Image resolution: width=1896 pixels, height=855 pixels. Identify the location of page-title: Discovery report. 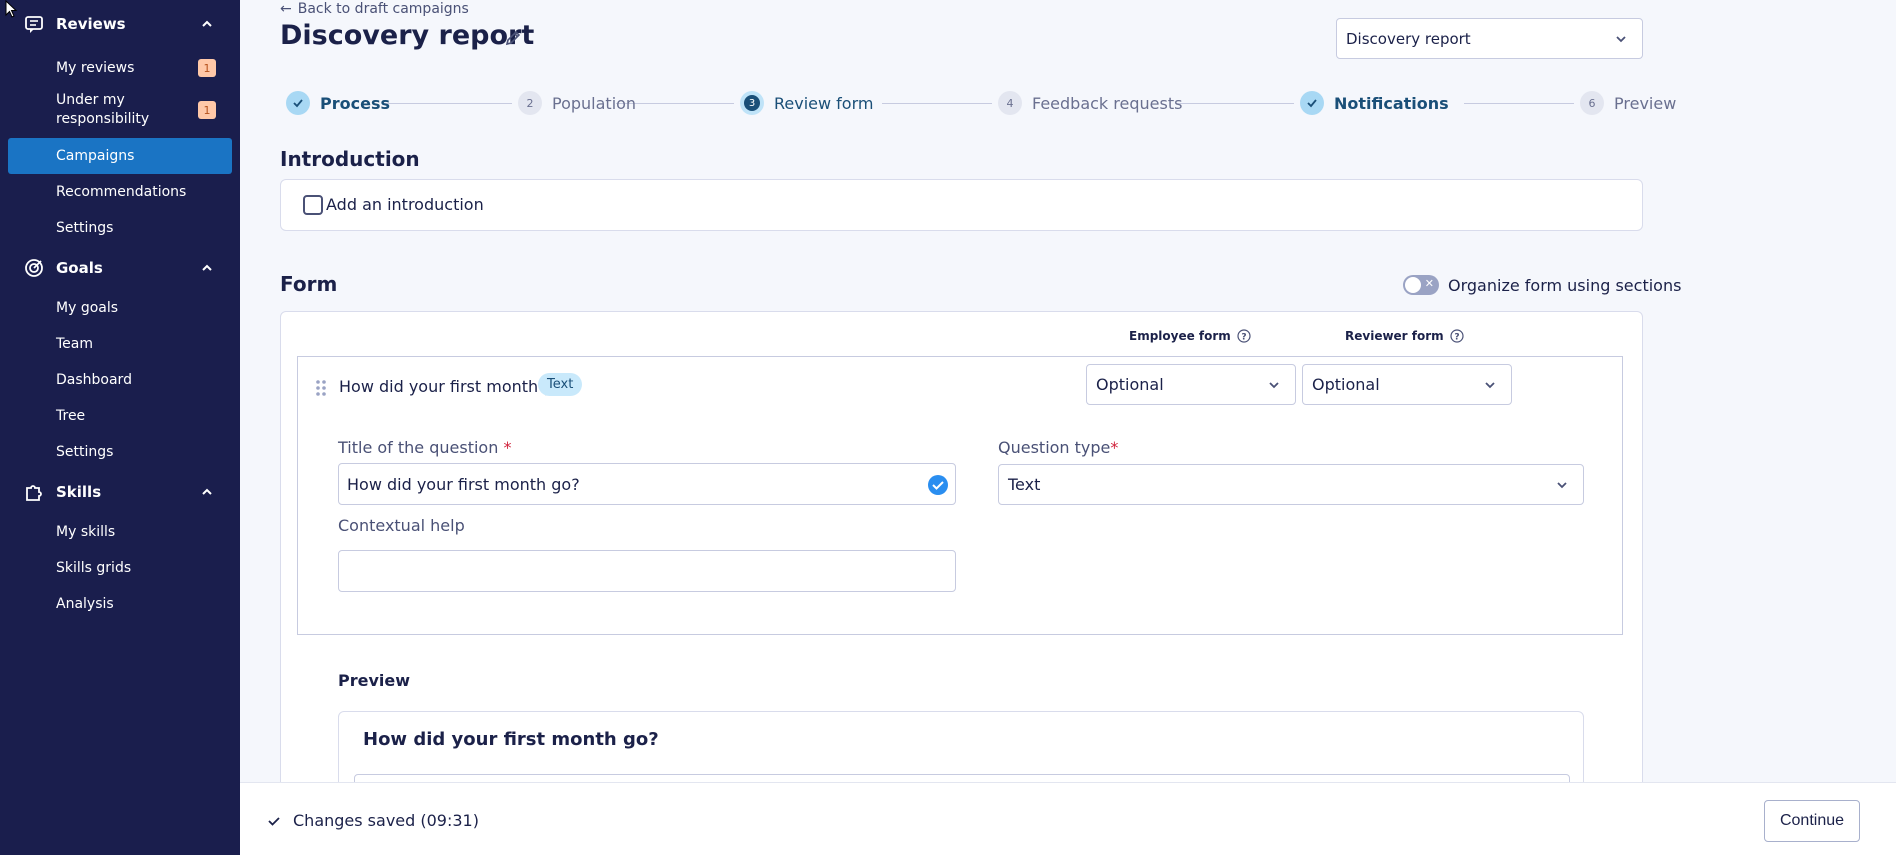
(407, 35).